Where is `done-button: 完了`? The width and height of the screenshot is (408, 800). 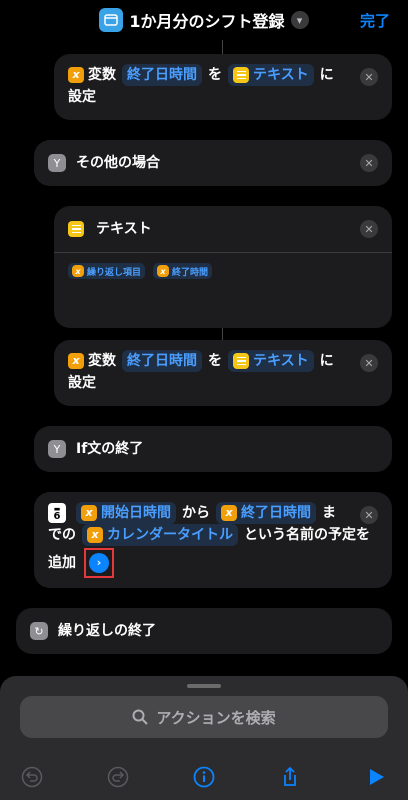
done-button: 完了 is located at coordinates (375, 20).